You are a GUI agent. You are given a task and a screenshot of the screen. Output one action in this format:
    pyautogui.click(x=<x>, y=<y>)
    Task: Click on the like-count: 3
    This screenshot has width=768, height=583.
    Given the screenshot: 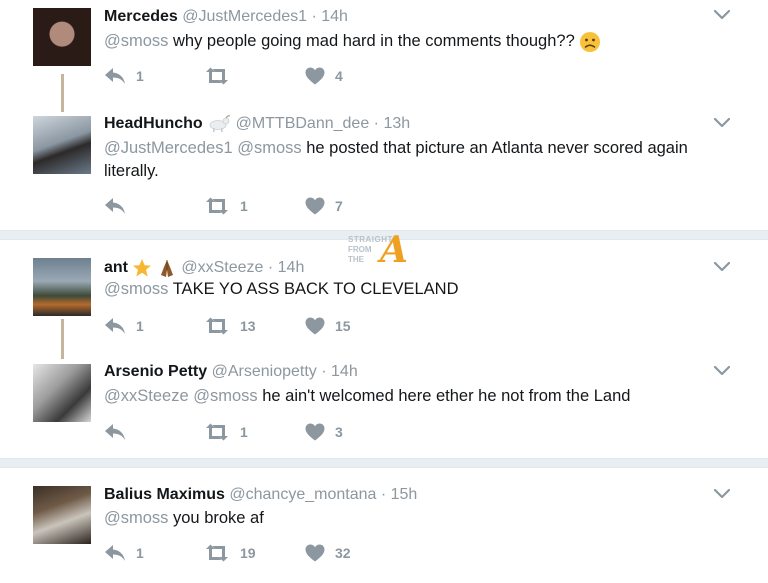 What is the action you would take?
    pyautogui.click(x=339, y=432)
    